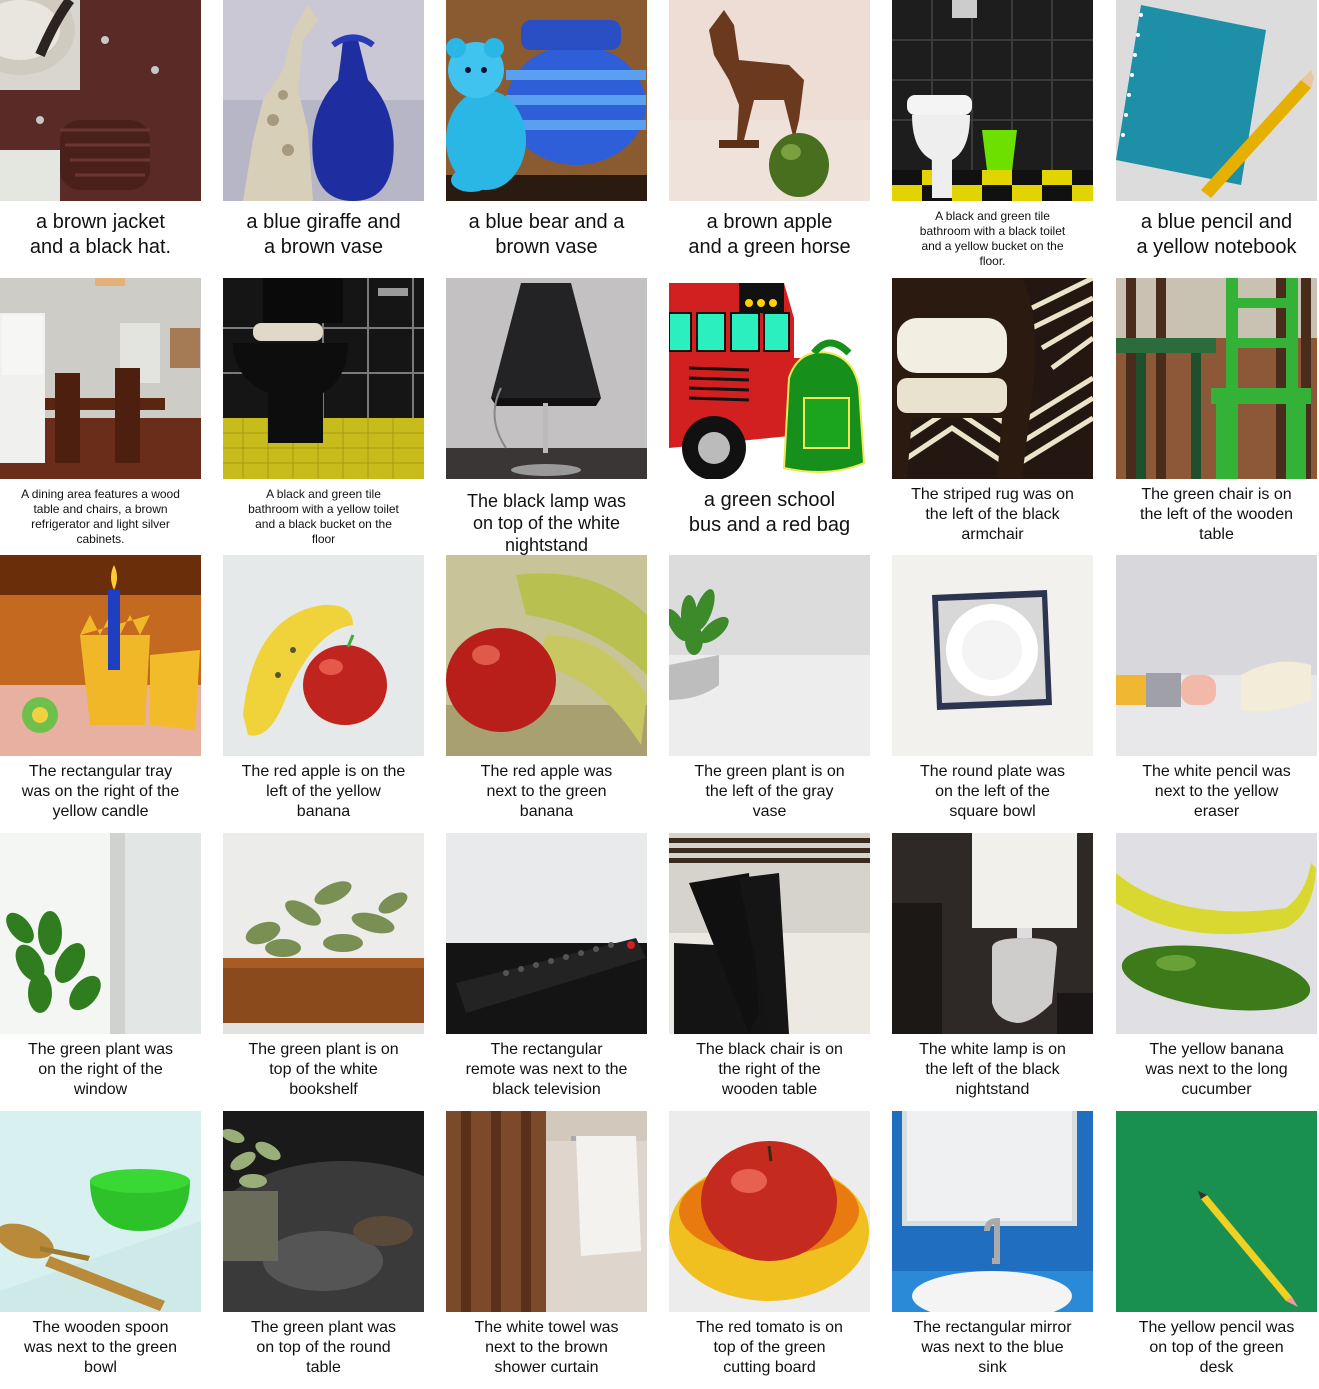 This screenshot has height=1389, width=1319. What do you see at coordinates (769, 100) in the screenshot?
I see `image-horse-apple` at bounding box center [769, 100].